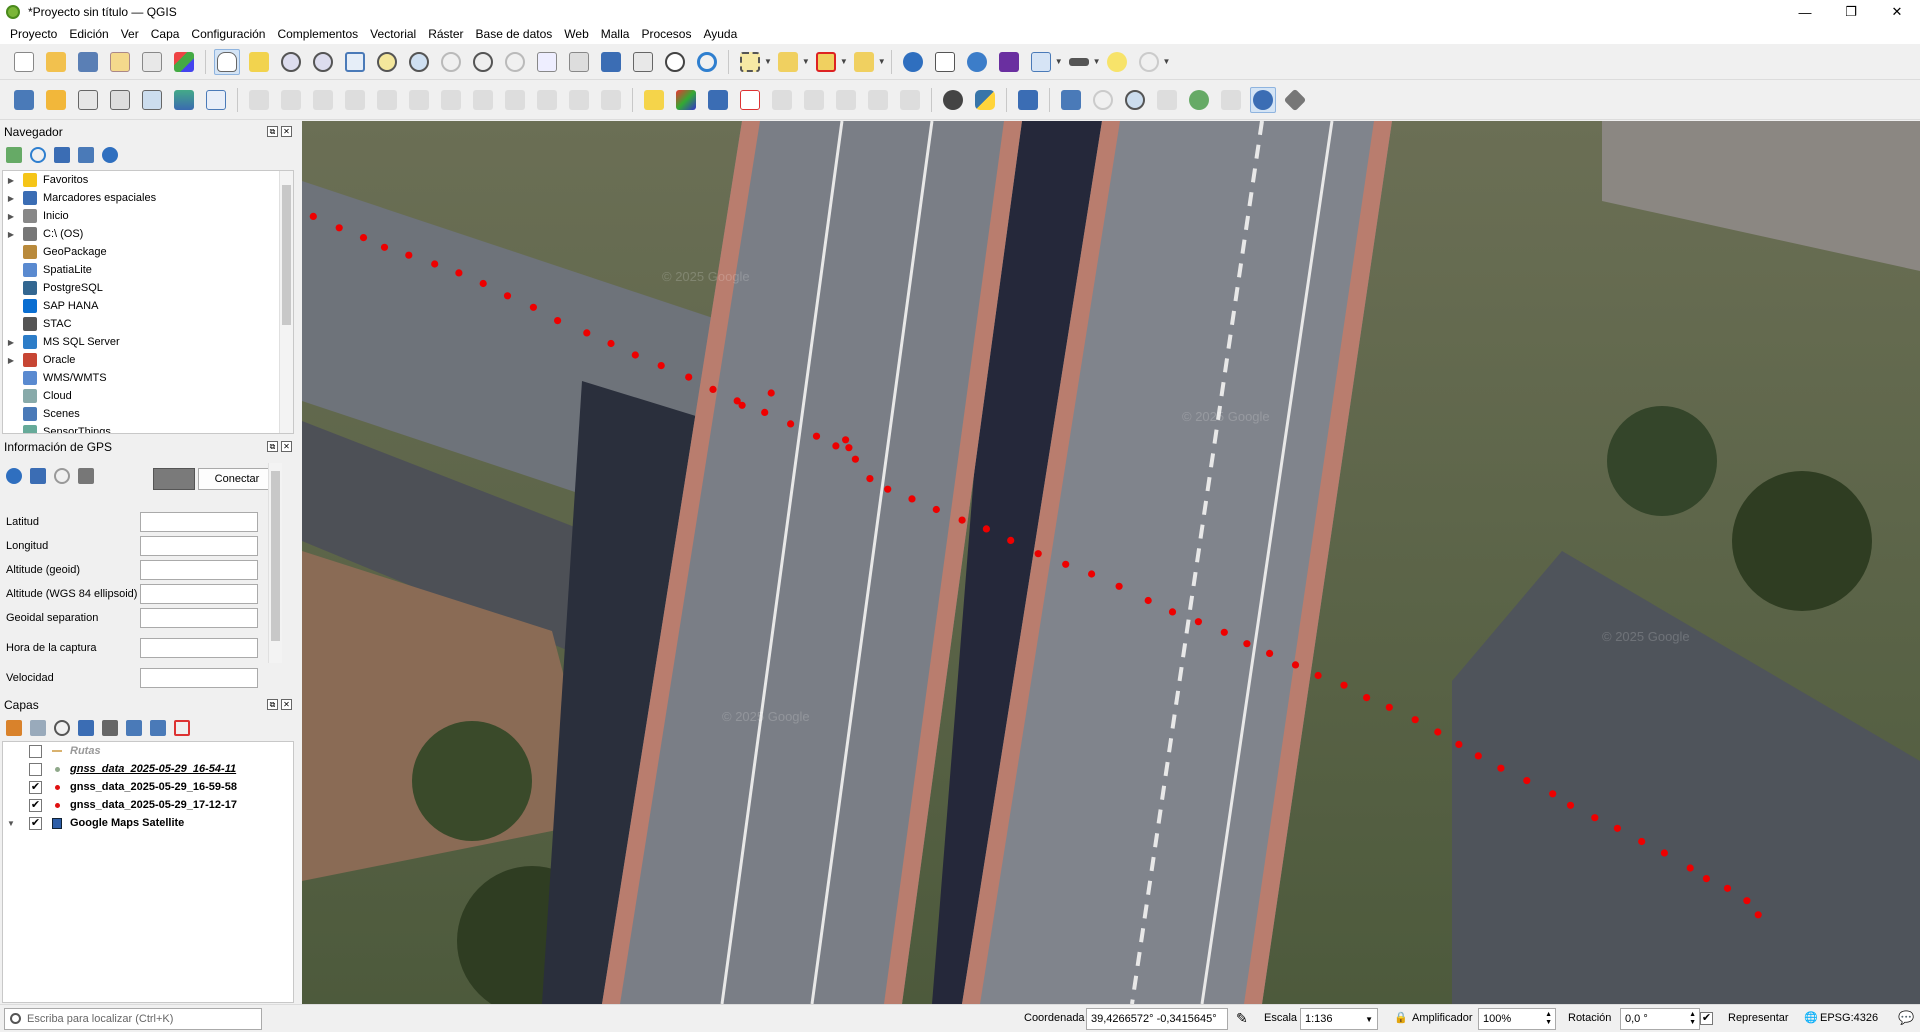 This screenshot has height=1032, width=1920. What do you see at coordinates (1167, 100) in the screenshot?
I see `reset-track-button` at bounding box center [1167, 100].